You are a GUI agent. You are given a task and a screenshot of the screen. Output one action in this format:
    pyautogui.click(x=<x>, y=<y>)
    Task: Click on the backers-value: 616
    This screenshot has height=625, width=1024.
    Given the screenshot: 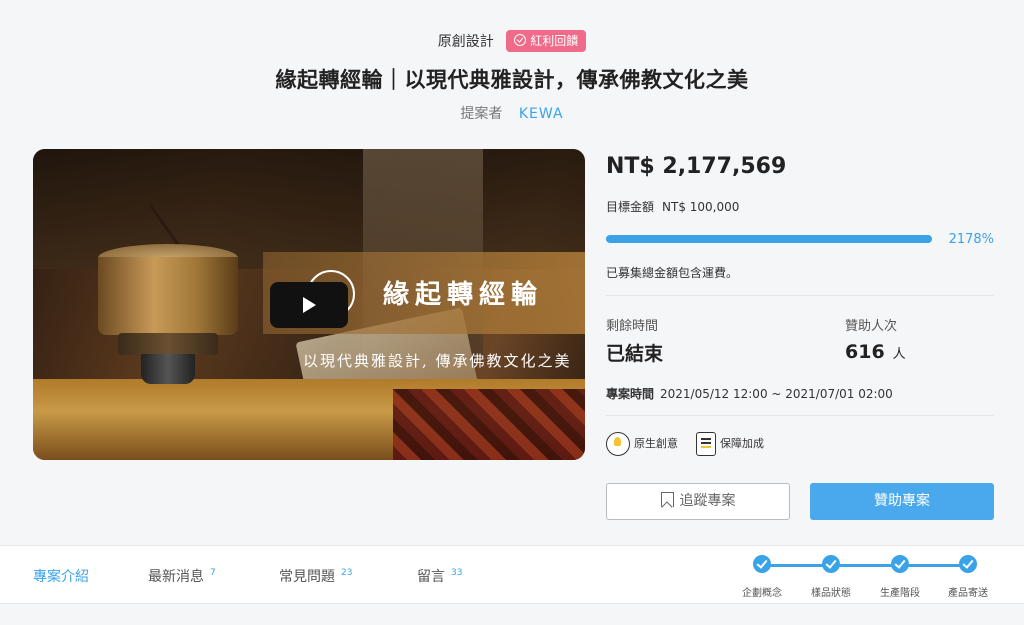 What is the action you would take?
    pyautogui.click(x=865, y=352)
    